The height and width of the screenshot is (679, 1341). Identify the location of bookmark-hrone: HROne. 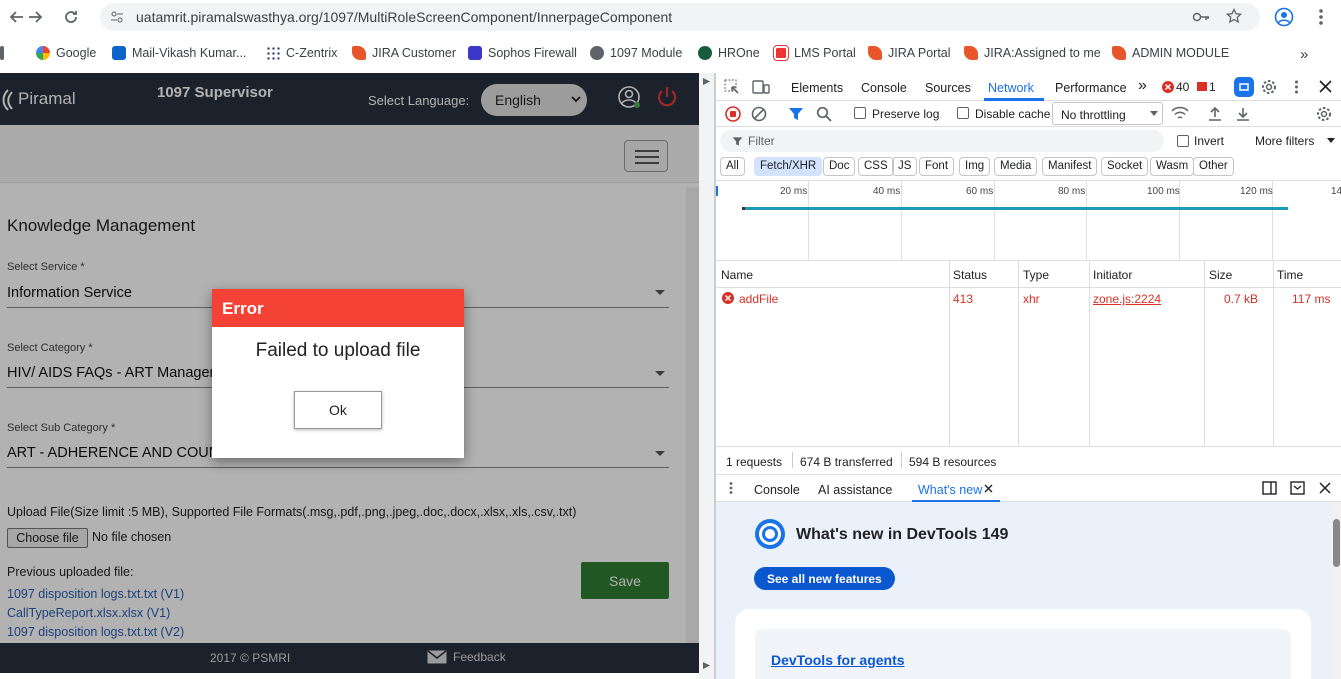
(729, 53).